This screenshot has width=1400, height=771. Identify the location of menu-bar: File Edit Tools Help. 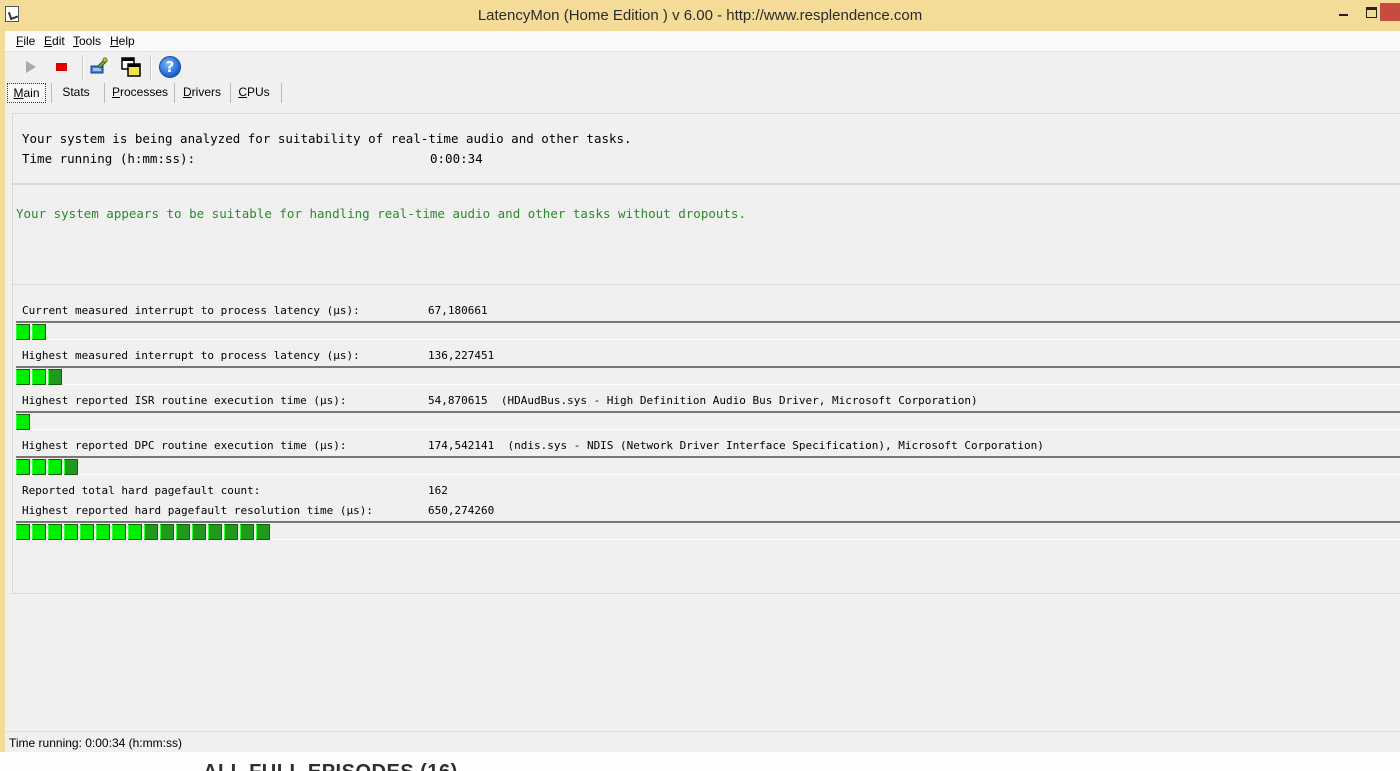
(702, 41).